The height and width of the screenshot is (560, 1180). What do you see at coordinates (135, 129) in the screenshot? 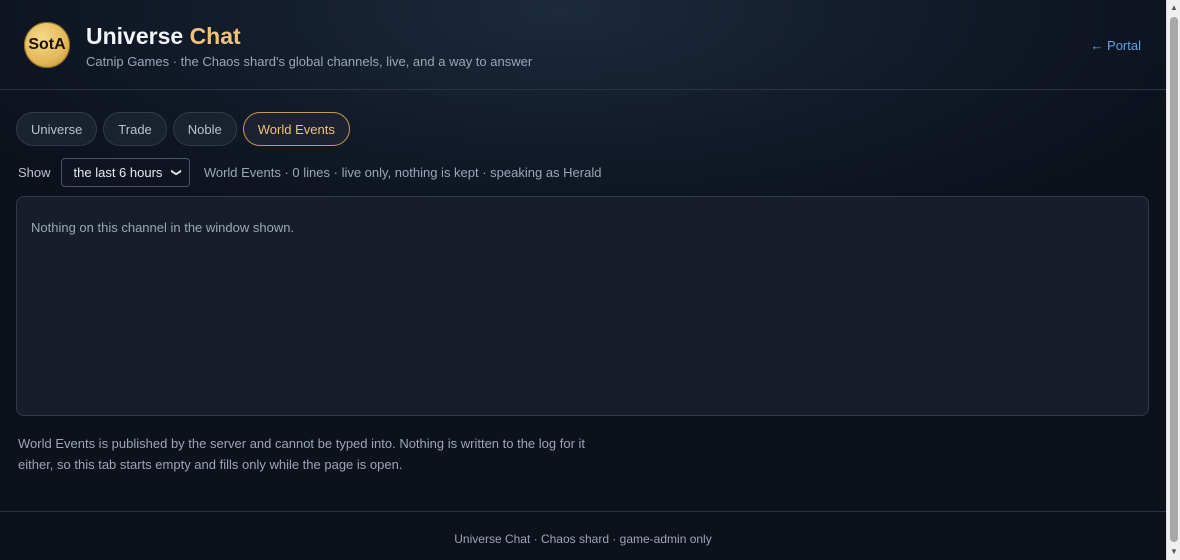
I see `tab-trade: Trade` at bounding box center [135, 129].